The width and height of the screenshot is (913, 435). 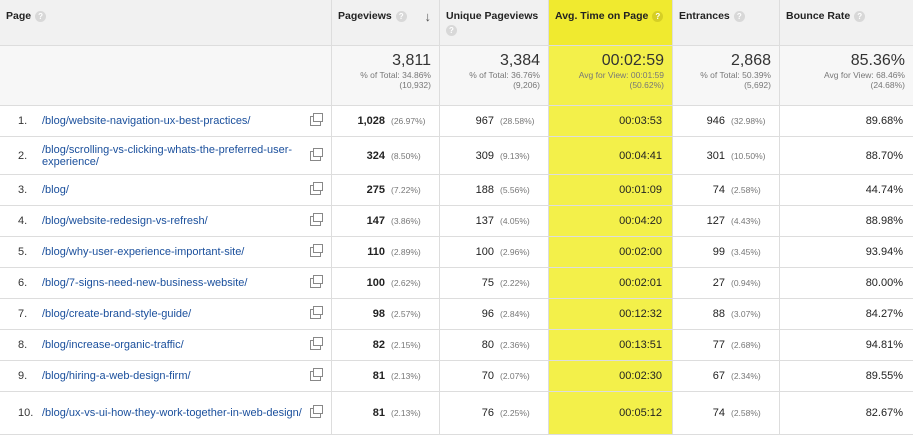 I want to click on unique-value: 70, so click(x=487, y=376).